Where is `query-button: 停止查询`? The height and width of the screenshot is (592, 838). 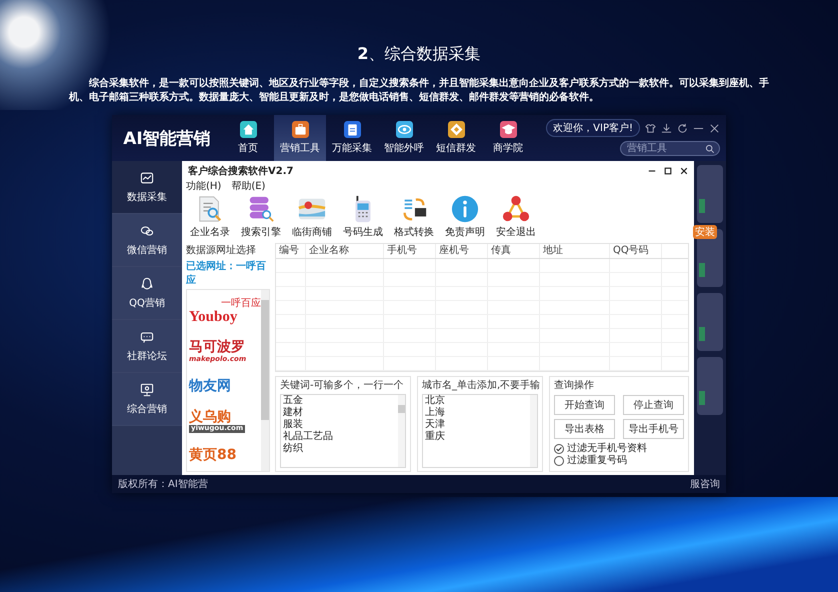 query-button: 停止查询 is located at coordinates (653, 405).